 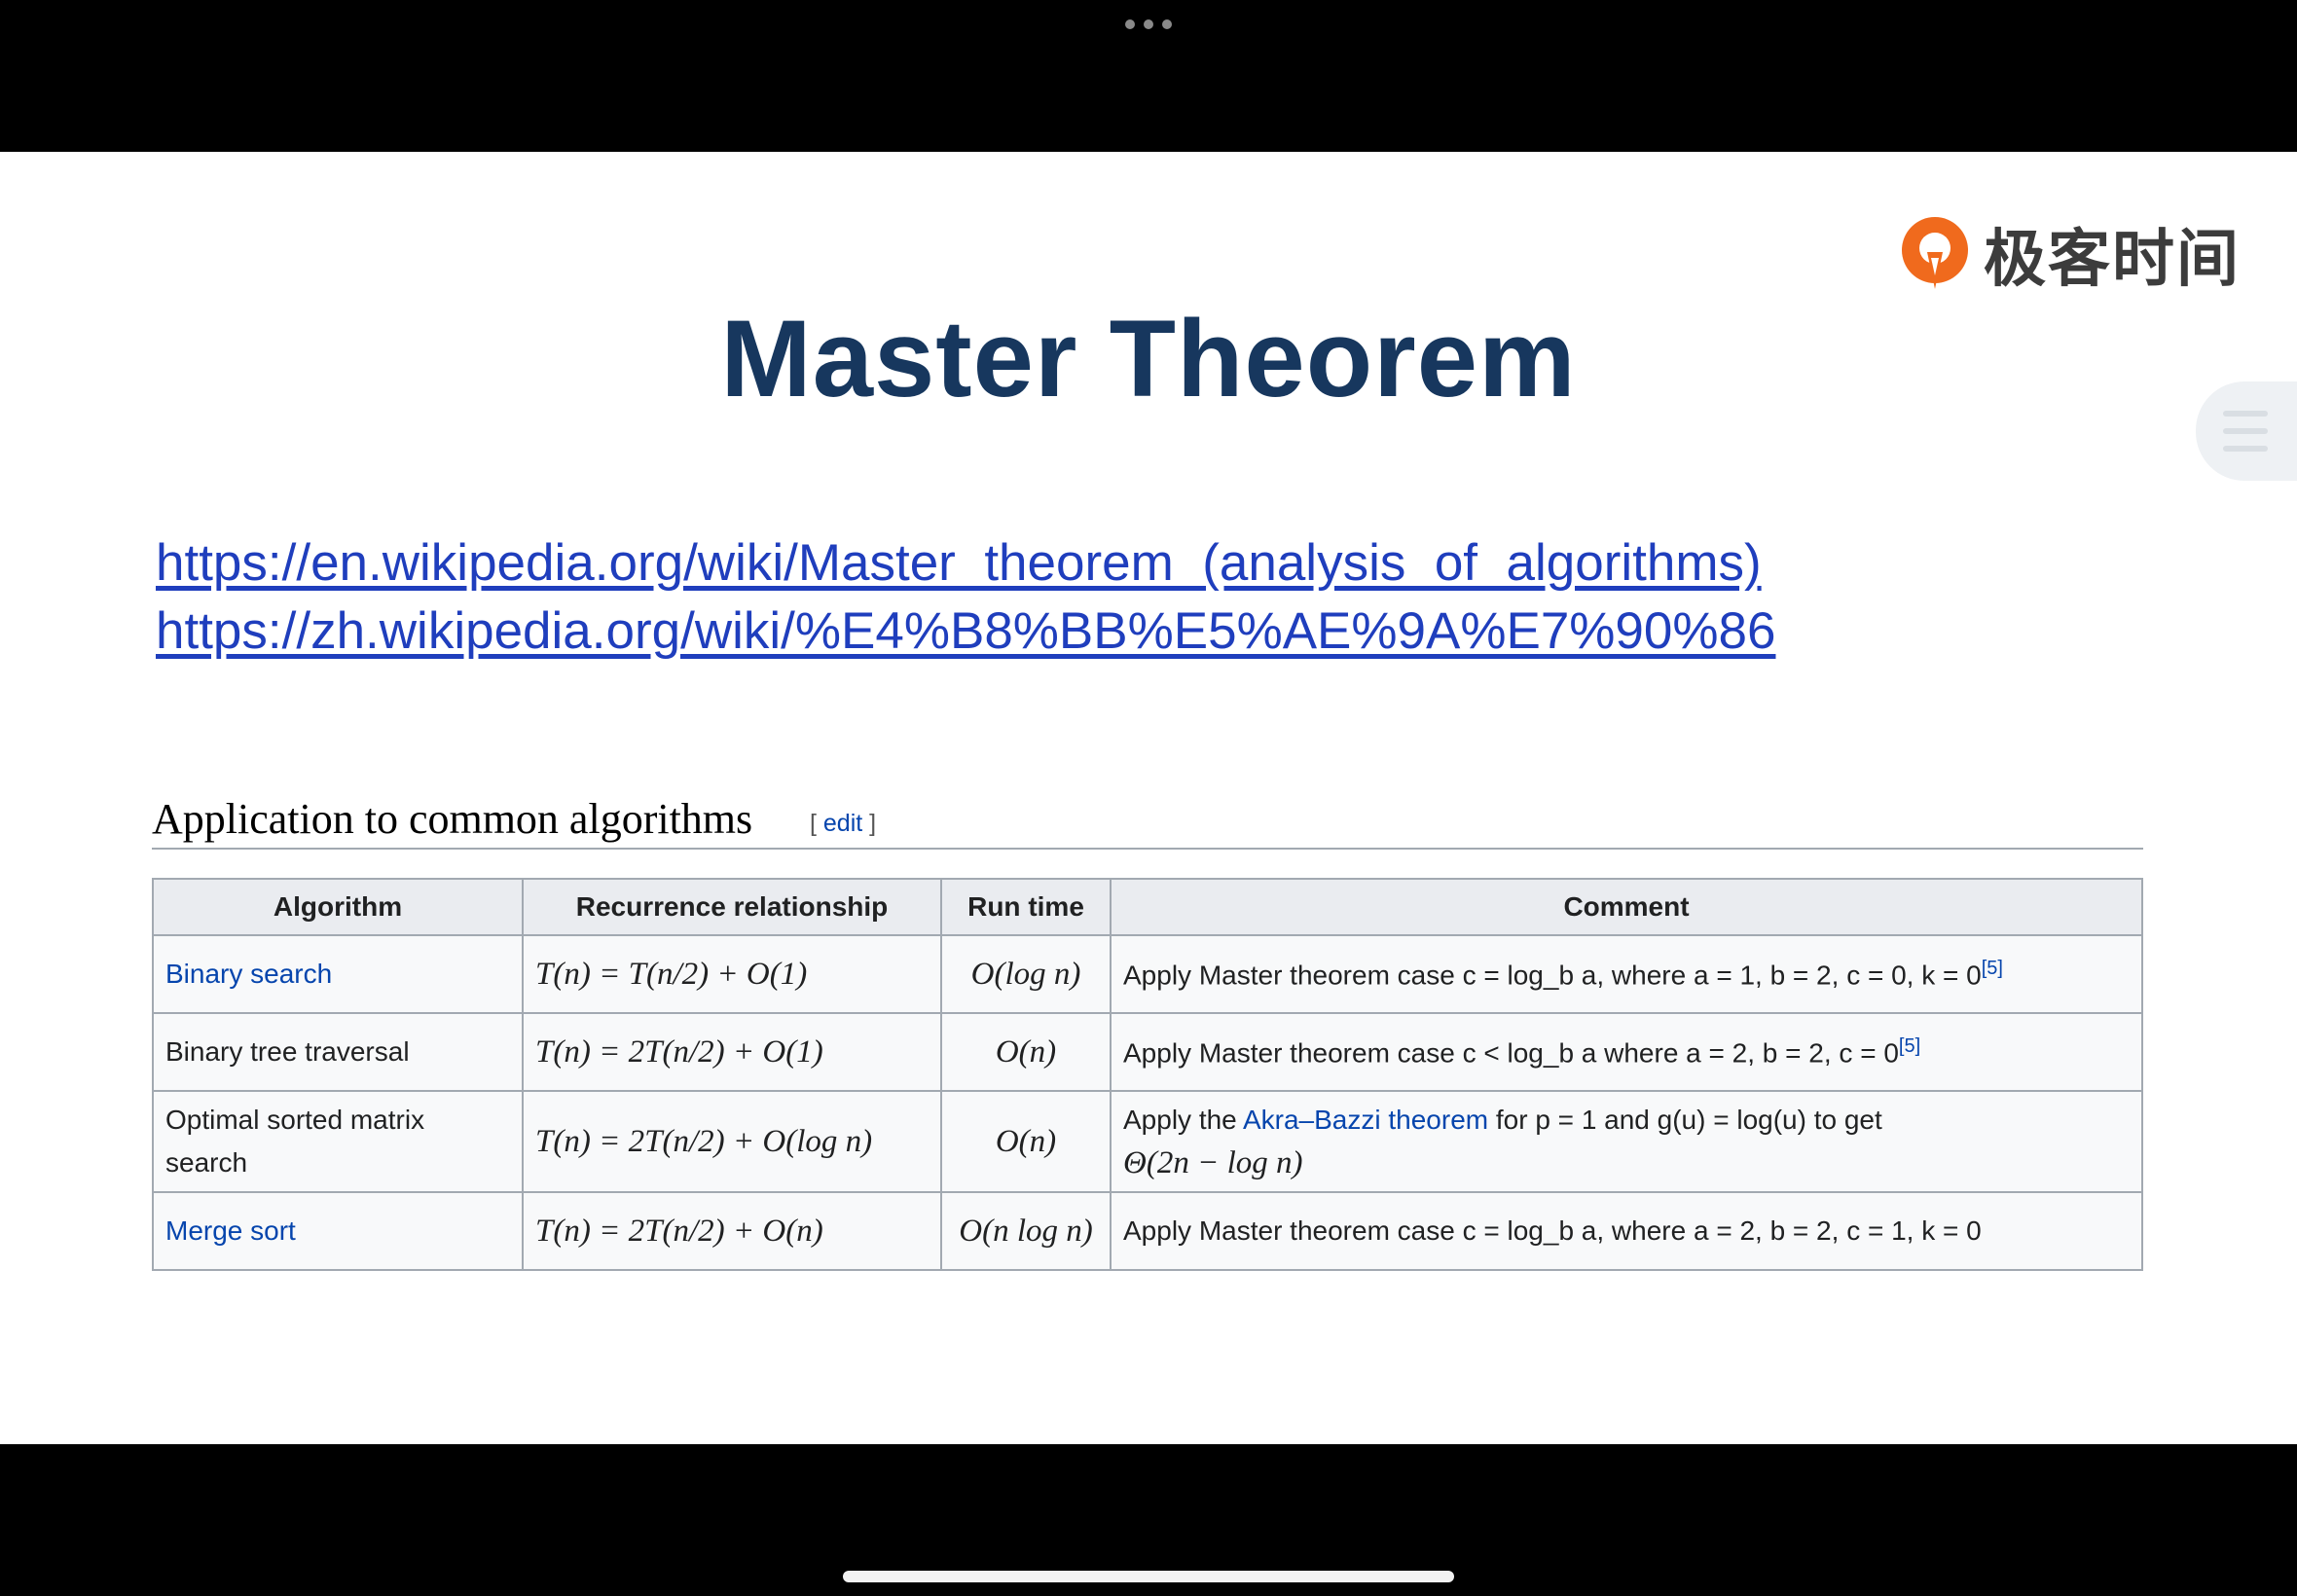 What do you see at coordinates (1626, 907) in the screenshot?
I see `header-comment: Comment` at bounding box center [1626, 907].